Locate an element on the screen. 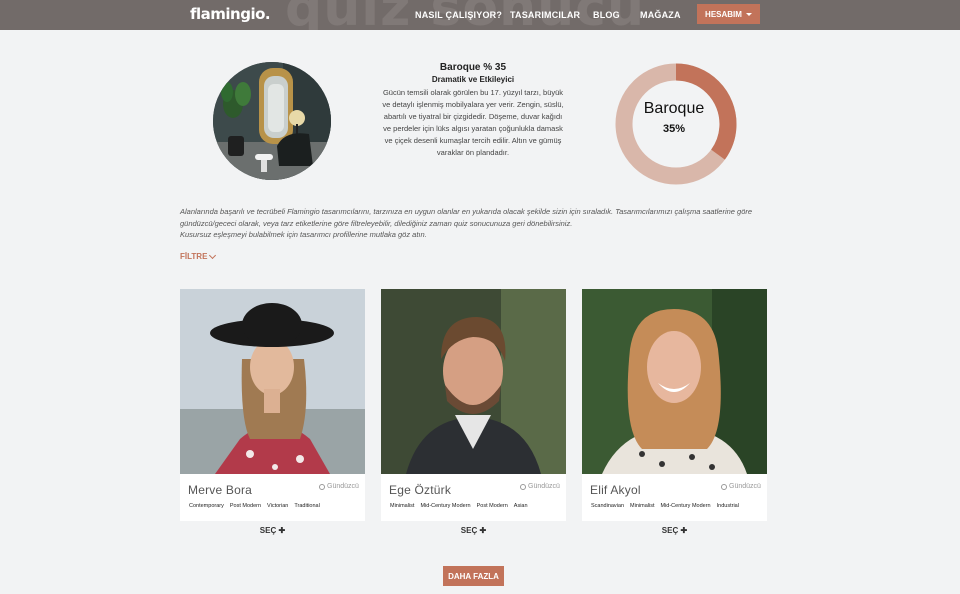  donut-style-label: Baroque is located at coordinates (674, 108).